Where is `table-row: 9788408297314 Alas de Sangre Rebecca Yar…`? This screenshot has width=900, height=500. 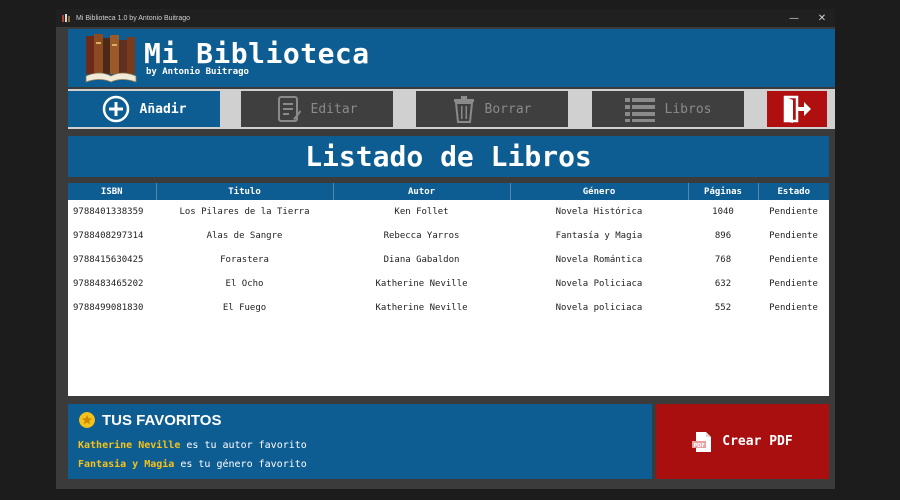 table-row: 9788408297314 Alas de Sangre Rebecca Yar… is located at coordinates (448, 236).